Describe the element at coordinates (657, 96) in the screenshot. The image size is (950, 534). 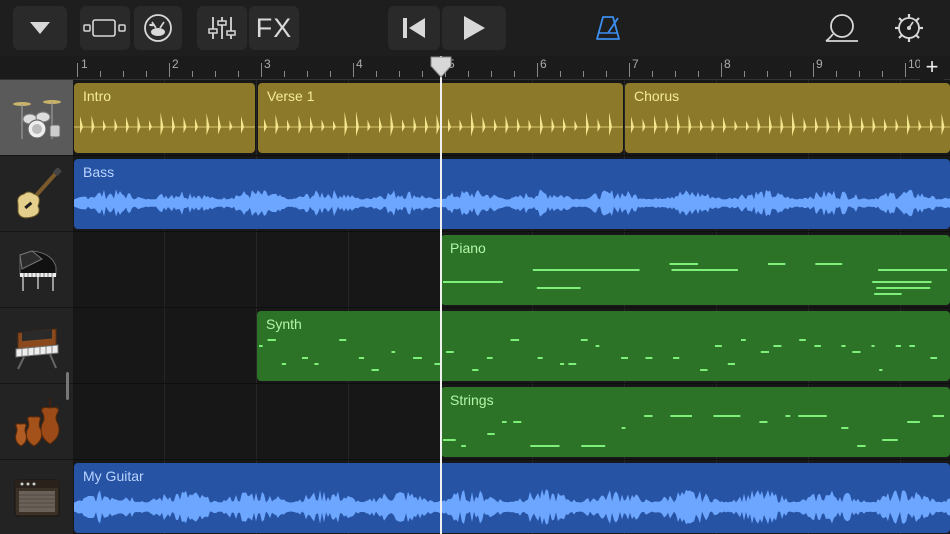
I see `region-label: Chorus` at that location.